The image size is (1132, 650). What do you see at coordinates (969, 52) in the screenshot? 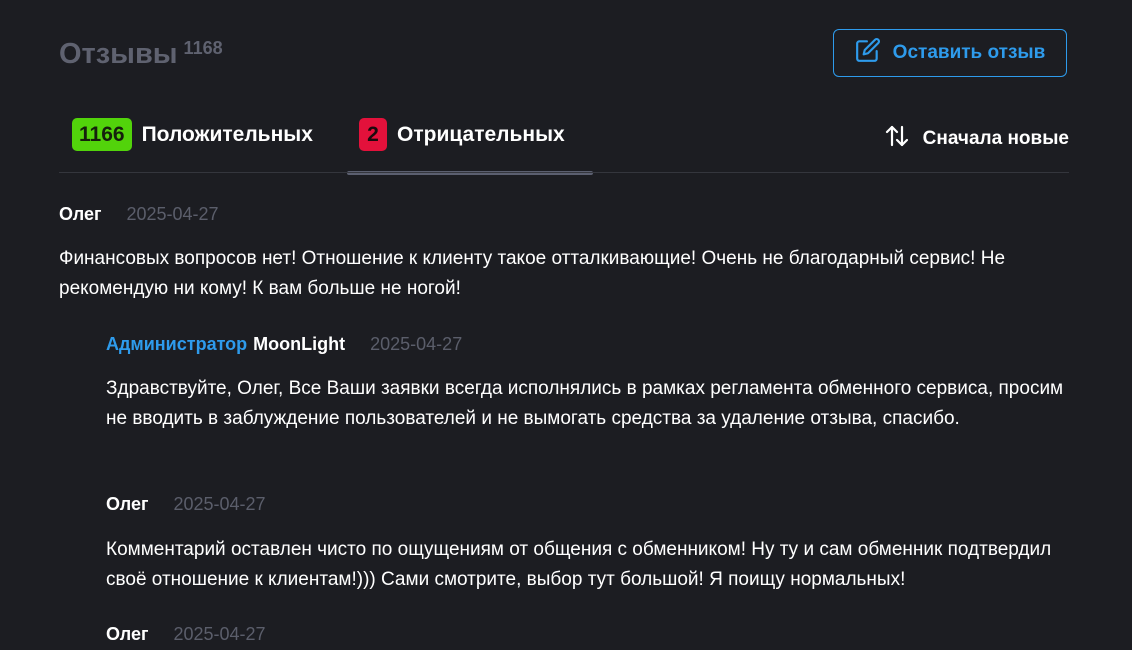
I see `leave-review-label: Оставить отзыв` at bounding box center [969, 52].